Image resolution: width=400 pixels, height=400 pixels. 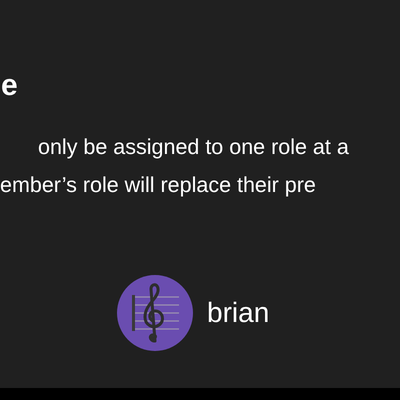 I want to click on avatar-icon, so click(x=155, y=313).